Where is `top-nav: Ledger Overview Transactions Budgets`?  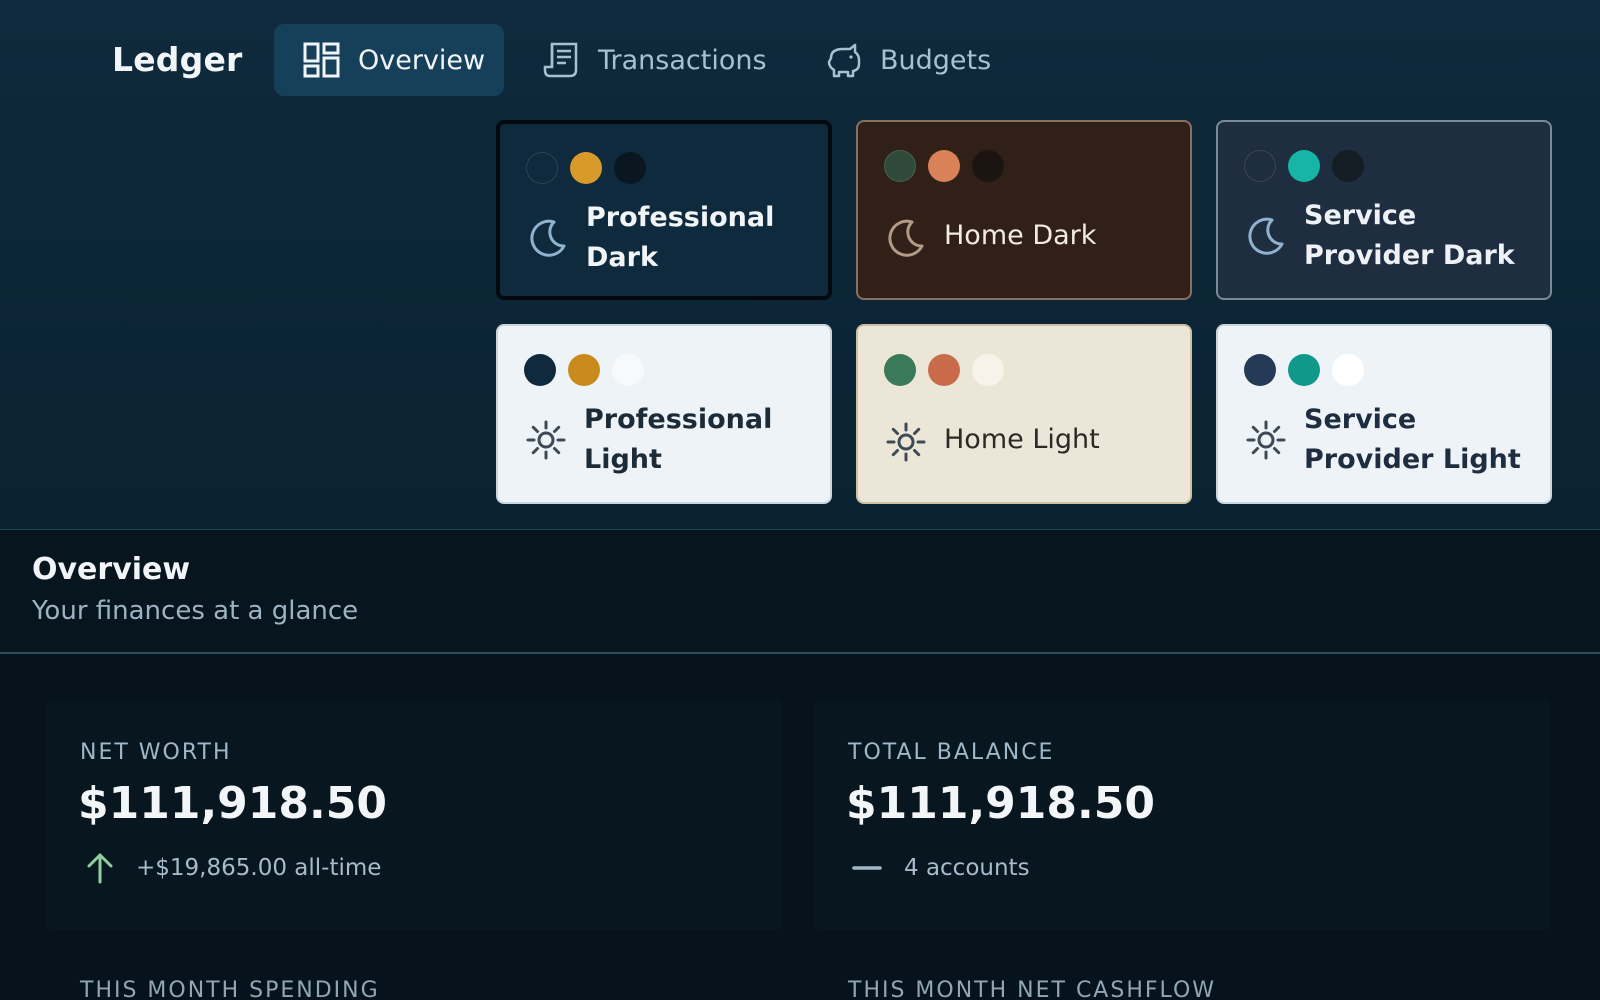
top-nav: Ledger Overview Transactions Budgets is located at coordinates (800, 60).